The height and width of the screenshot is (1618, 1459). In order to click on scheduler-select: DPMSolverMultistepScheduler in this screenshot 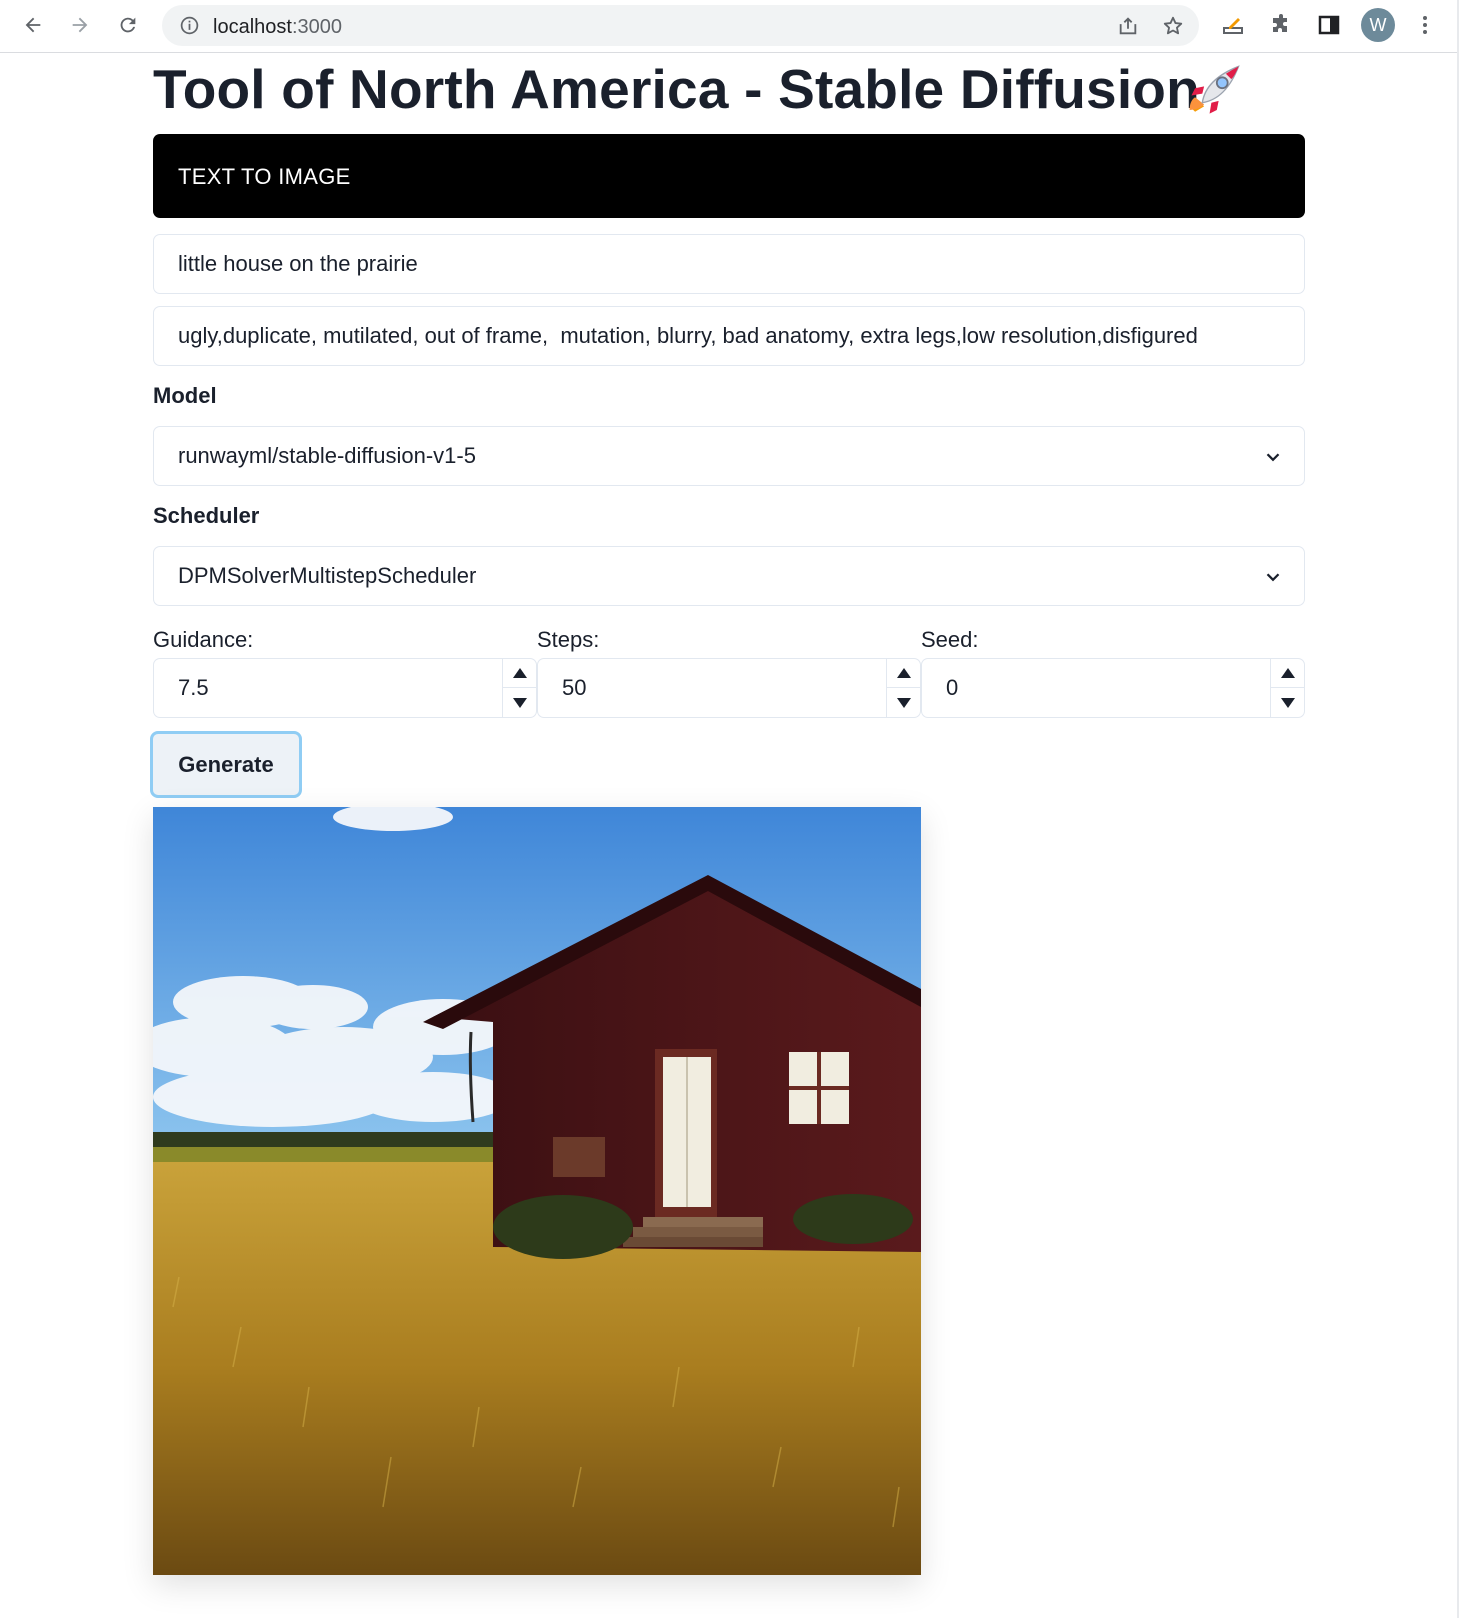, I will do `click(729, 576)`.